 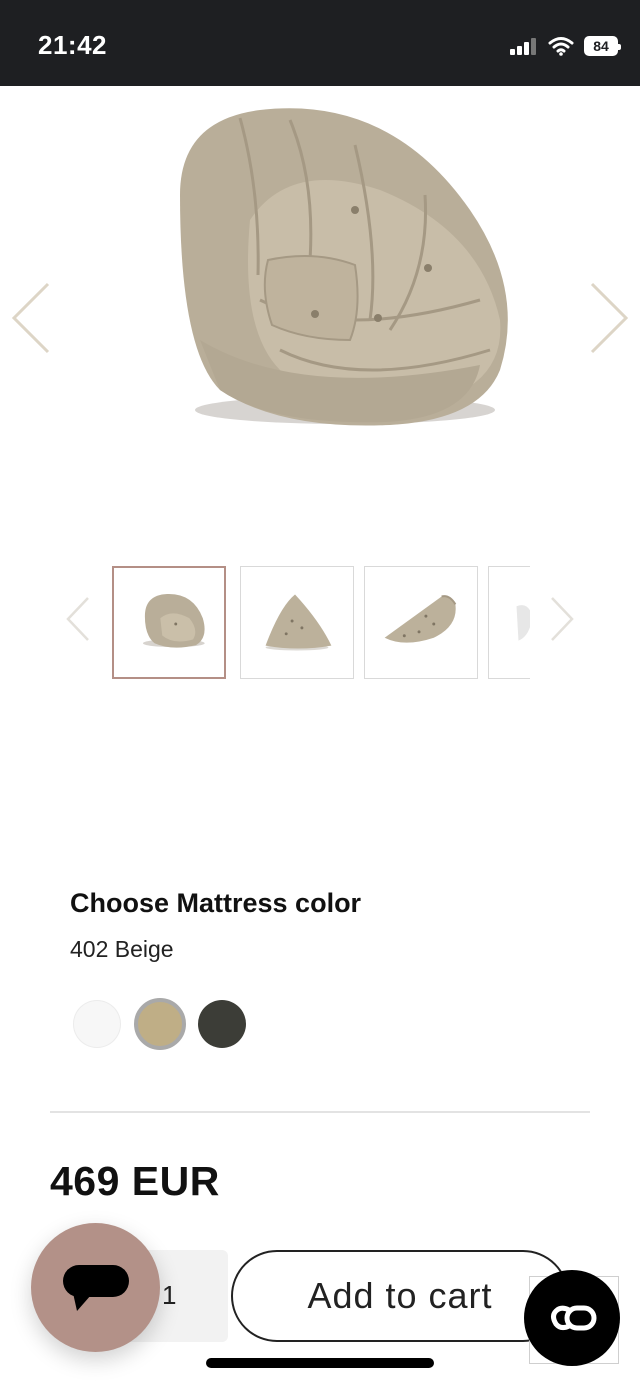 I want to click on product-price: 469 EUR, so click(x=135, y=1181).